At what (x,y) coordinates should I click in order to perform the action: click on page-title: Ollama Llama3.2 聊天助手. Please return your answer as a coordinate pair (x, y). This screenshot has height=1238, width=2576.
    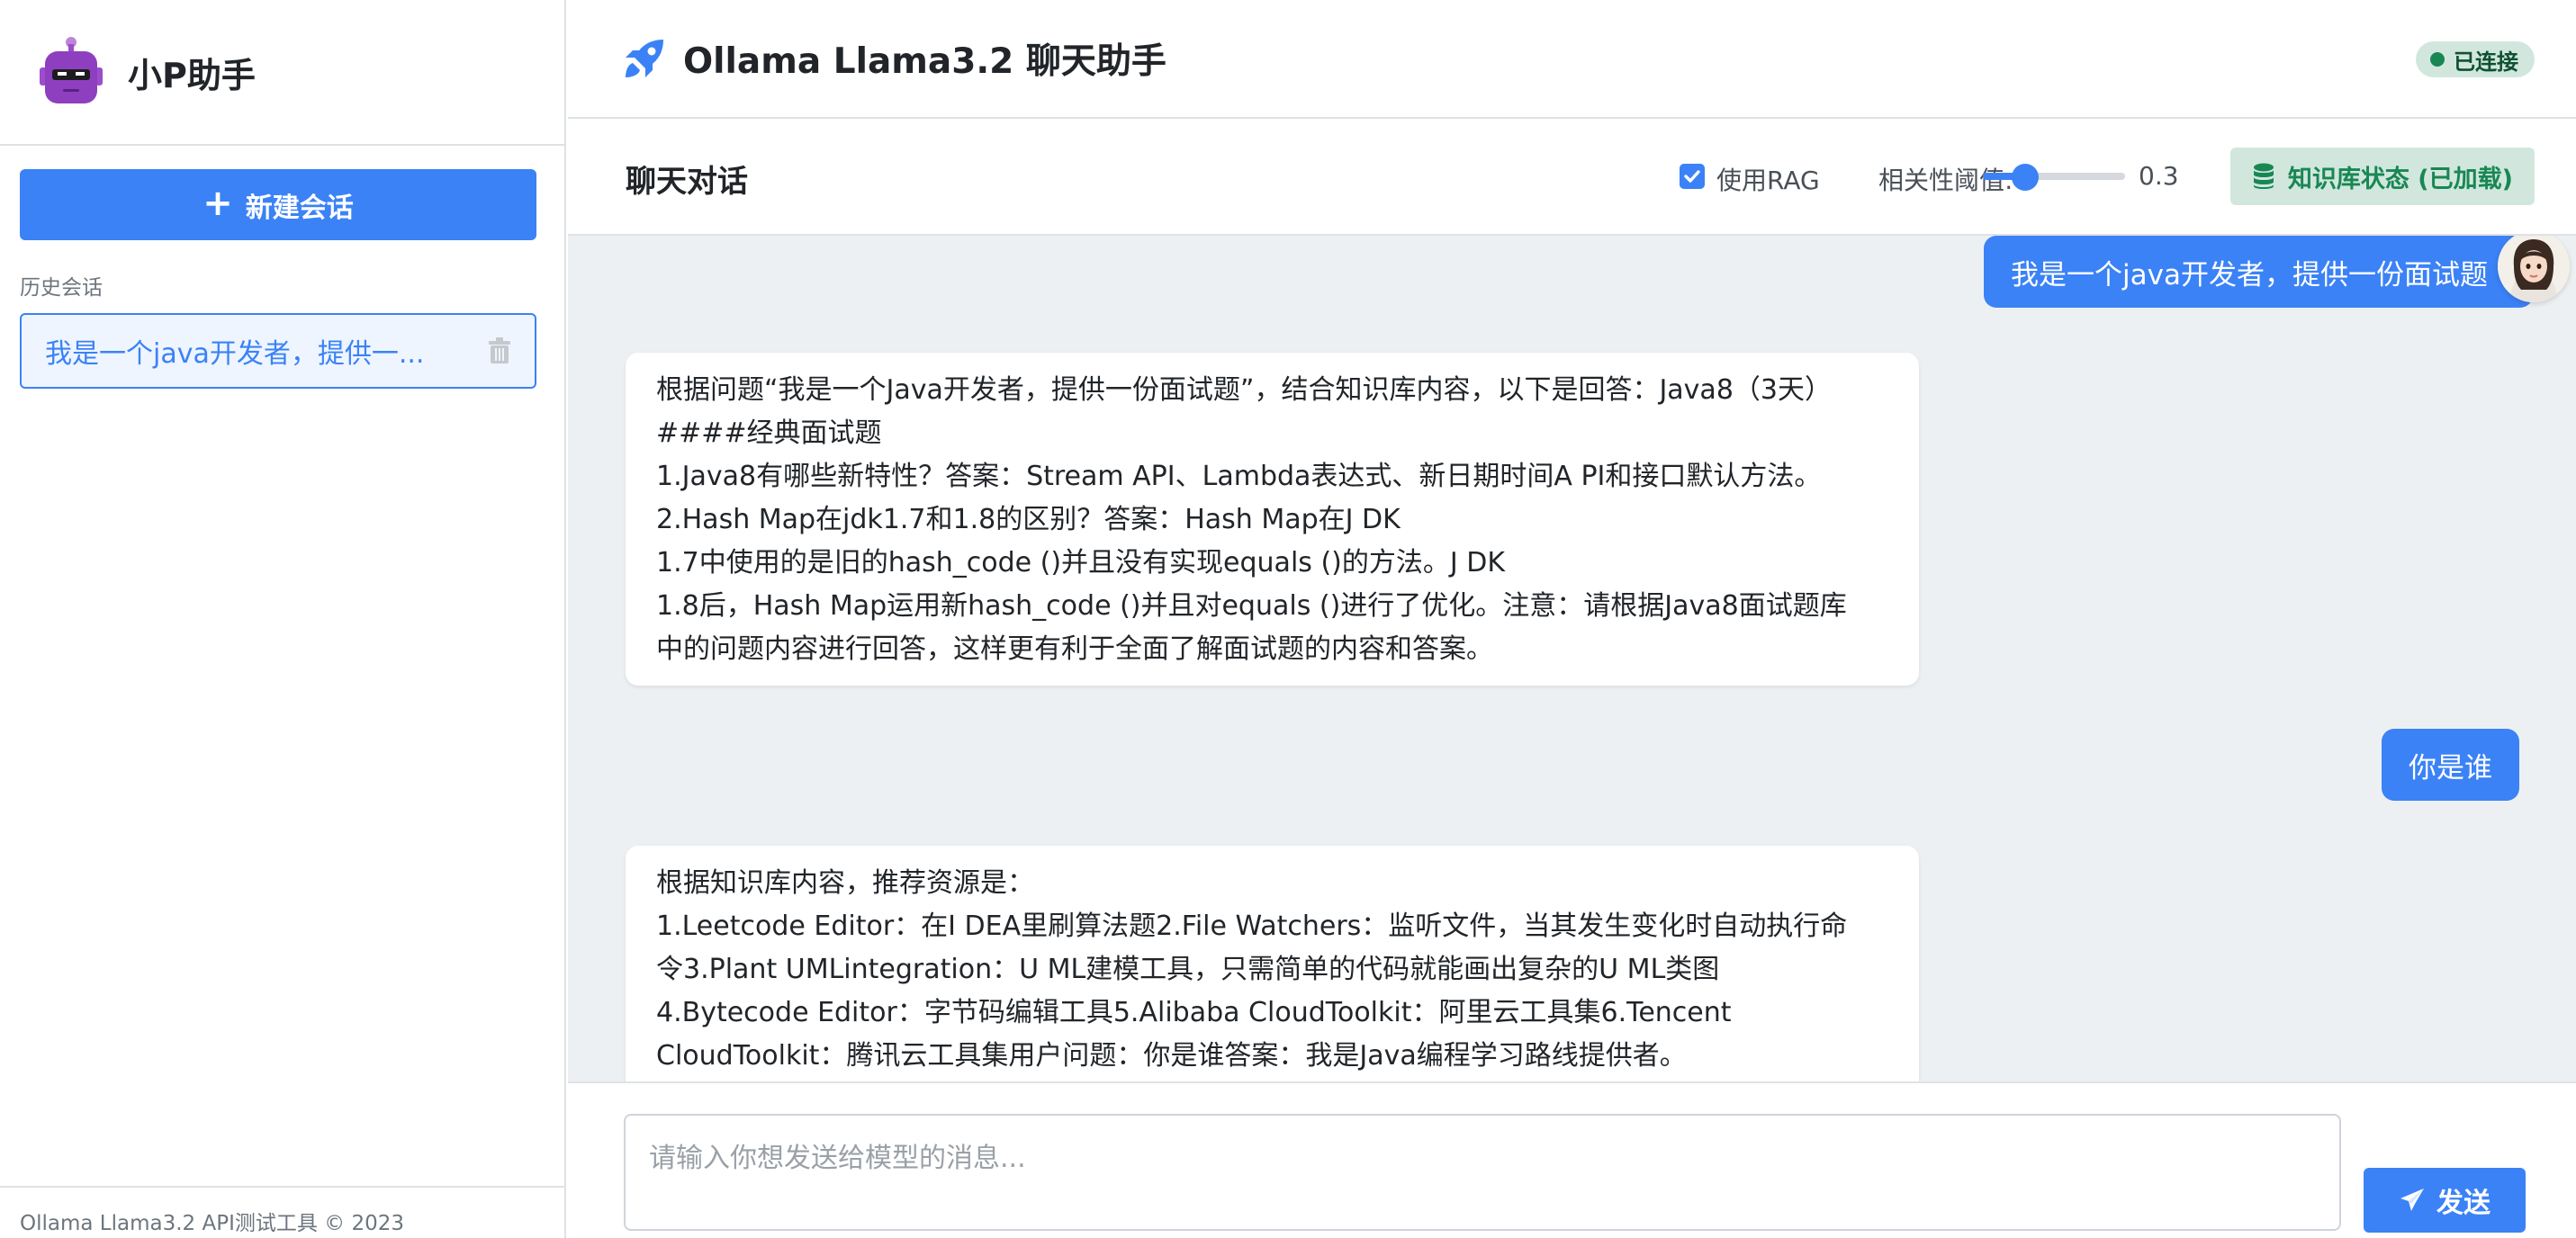
    Looking at the image, I should click on (924, 61).